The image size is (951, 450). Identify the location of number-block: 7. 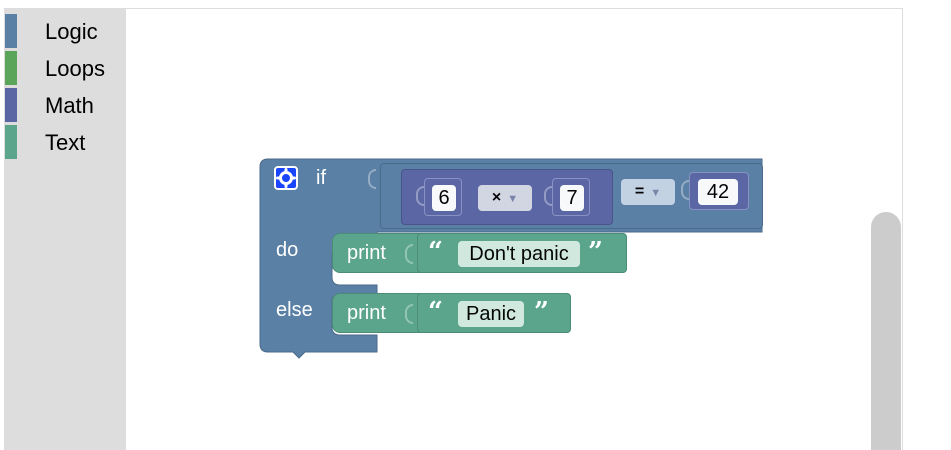
(571, 197).